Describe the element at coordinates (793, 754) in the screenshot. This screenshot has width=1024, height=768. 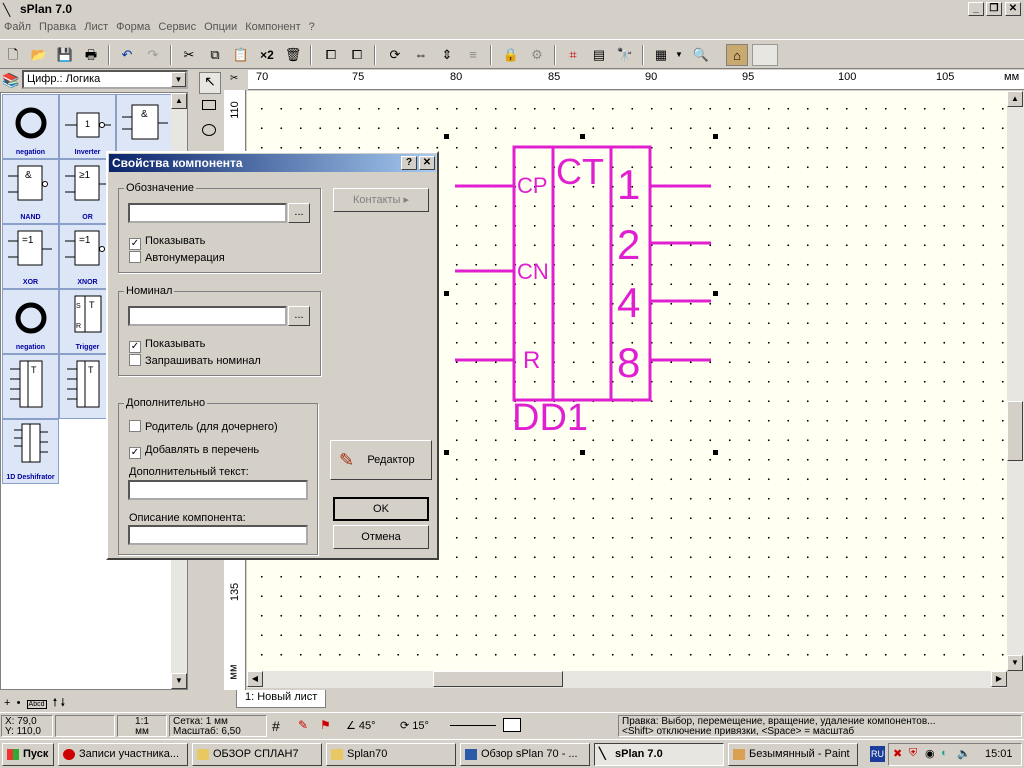
I see `task-item: Безымянный - Paint` at that location.